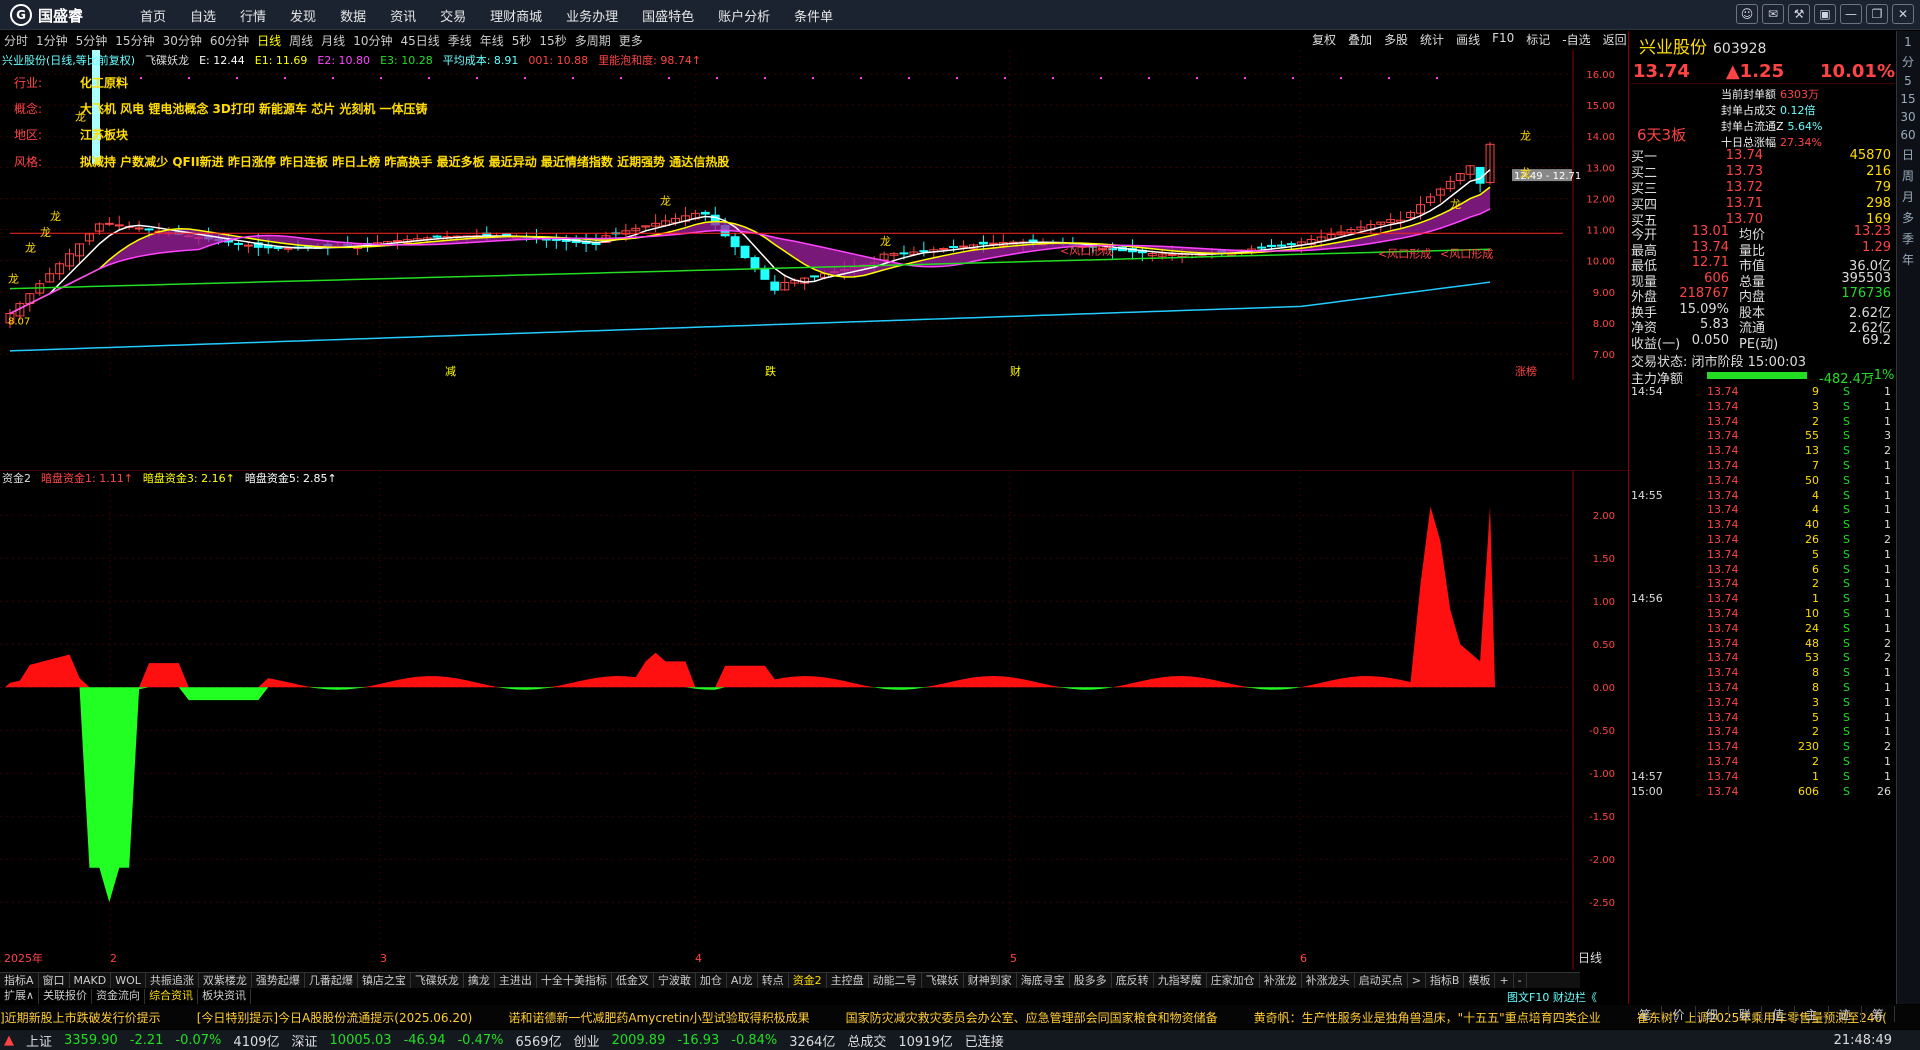 The image size is (1920, 1050). I want to click on side-period-button: 60, so click(1908, 135).